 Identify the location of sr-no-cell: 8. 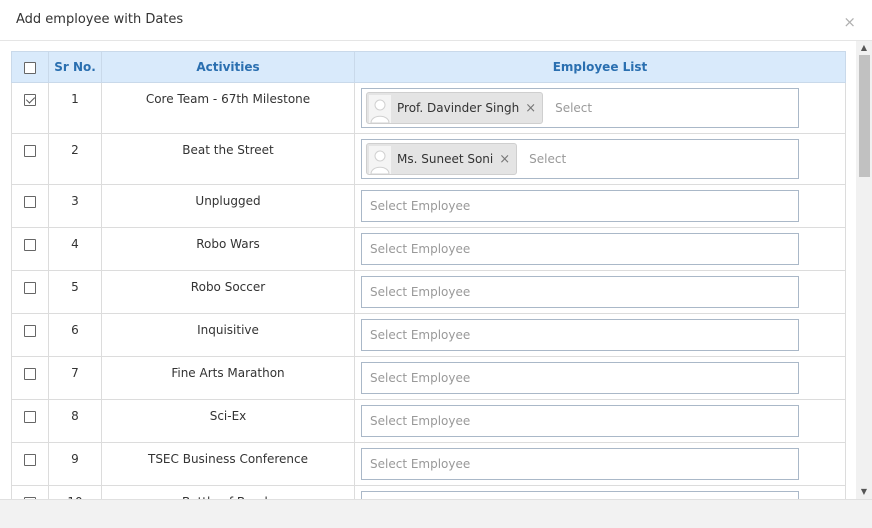
(75, 421).